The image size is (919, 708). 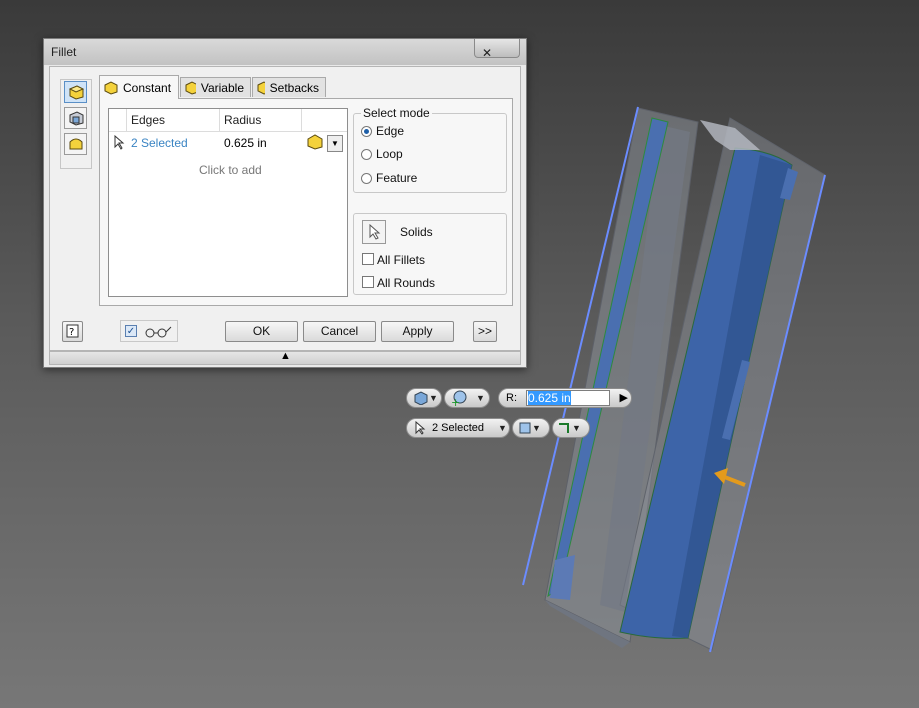 I want to click on mini-toolbar-corner-style: ▼, so click(x=571, y=428).